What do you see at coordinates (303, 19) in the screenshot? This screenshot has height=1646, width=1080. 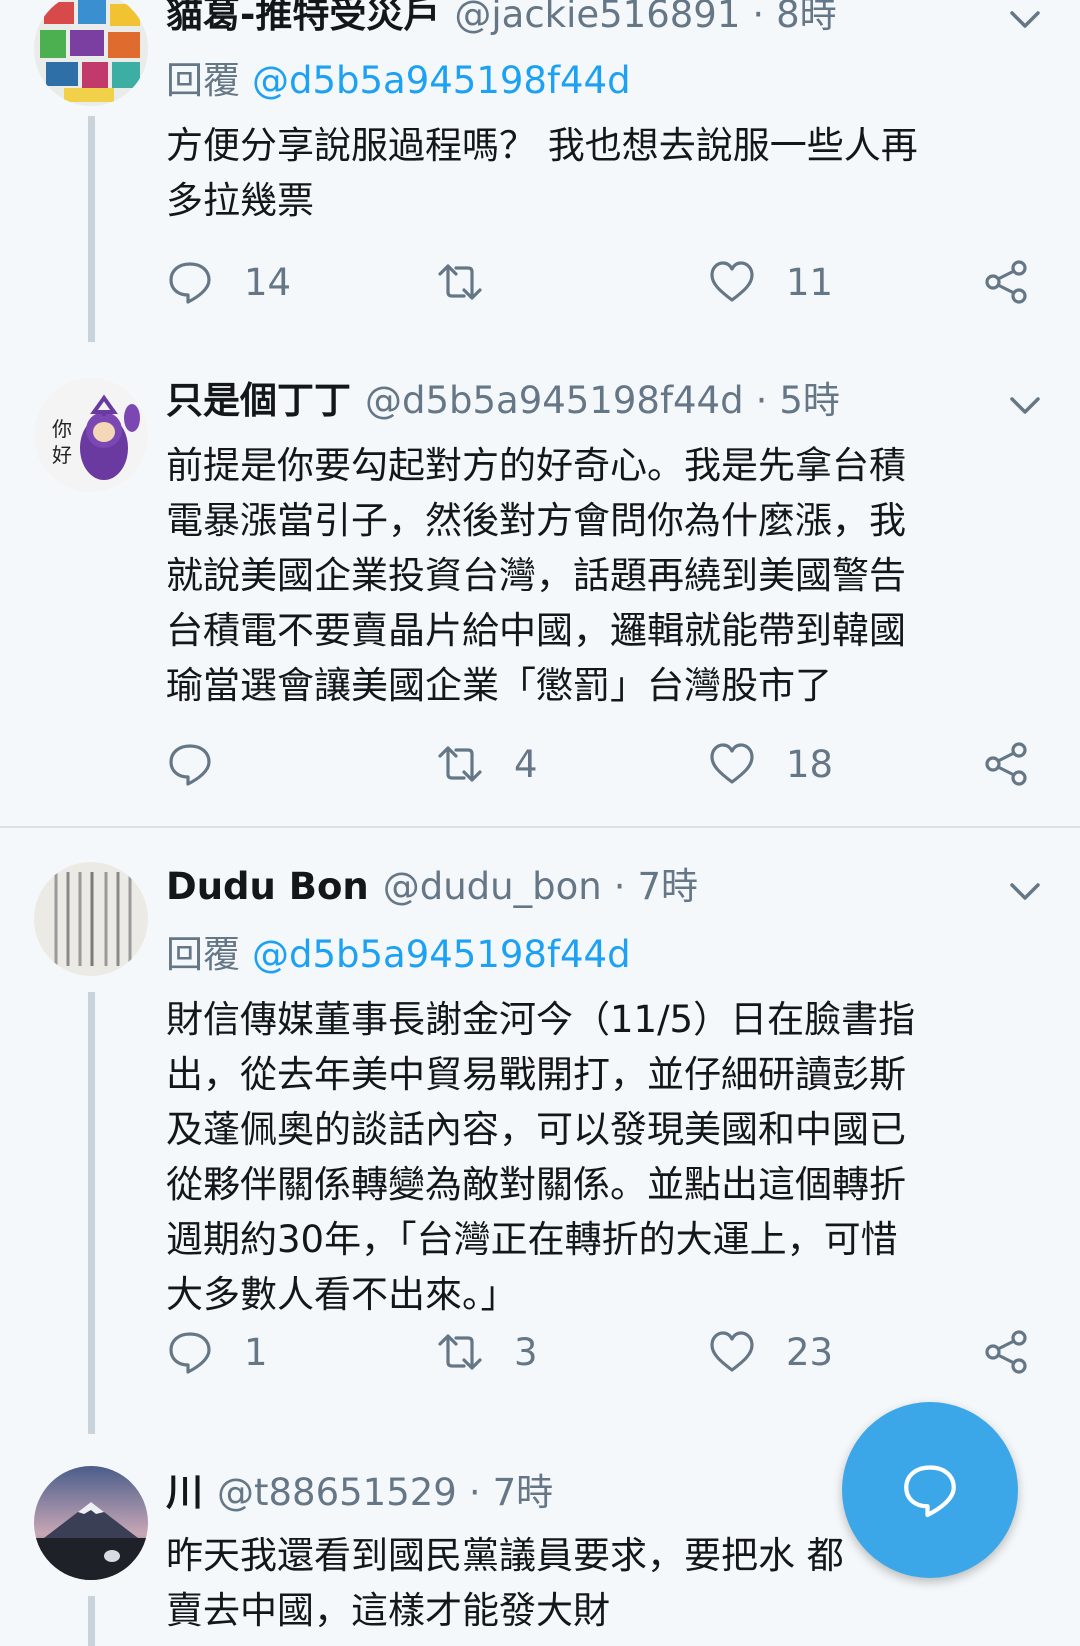 I see `display-name: 貓葛-推特受災戶` at bounding box center [303, 19].